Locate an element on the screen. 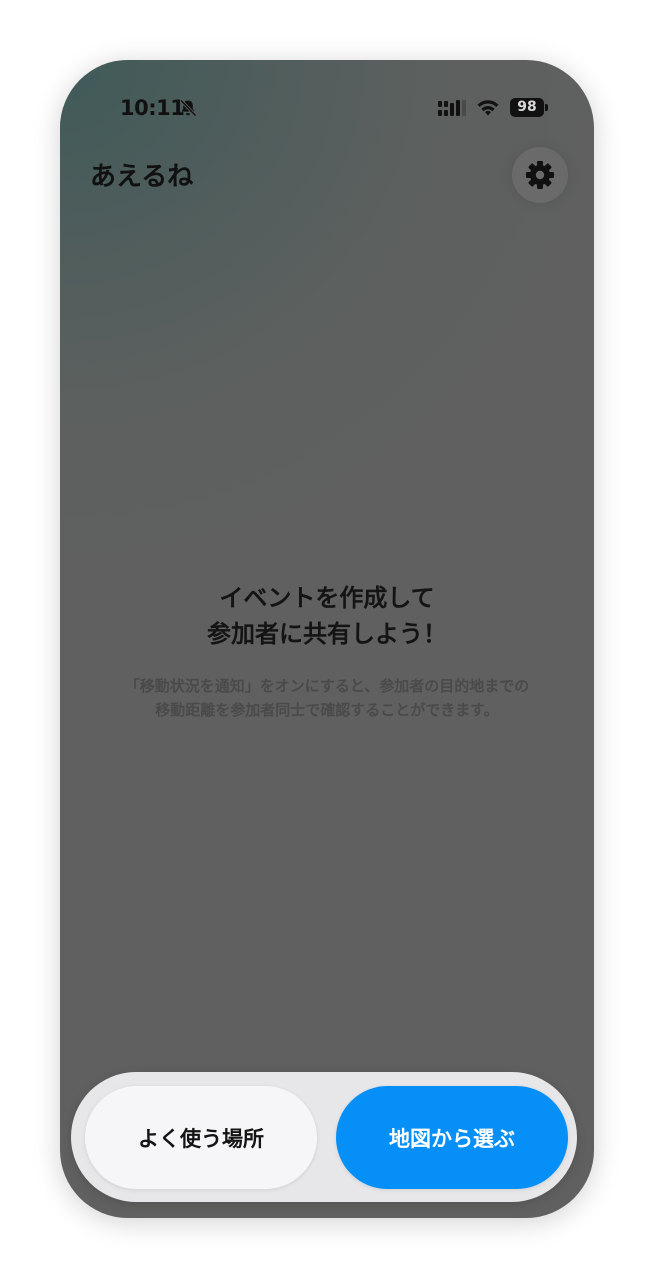 This screenshot has width=654, height=1280. favorite-places-button: よく使う場所 is located at coordinates (201, 1137).